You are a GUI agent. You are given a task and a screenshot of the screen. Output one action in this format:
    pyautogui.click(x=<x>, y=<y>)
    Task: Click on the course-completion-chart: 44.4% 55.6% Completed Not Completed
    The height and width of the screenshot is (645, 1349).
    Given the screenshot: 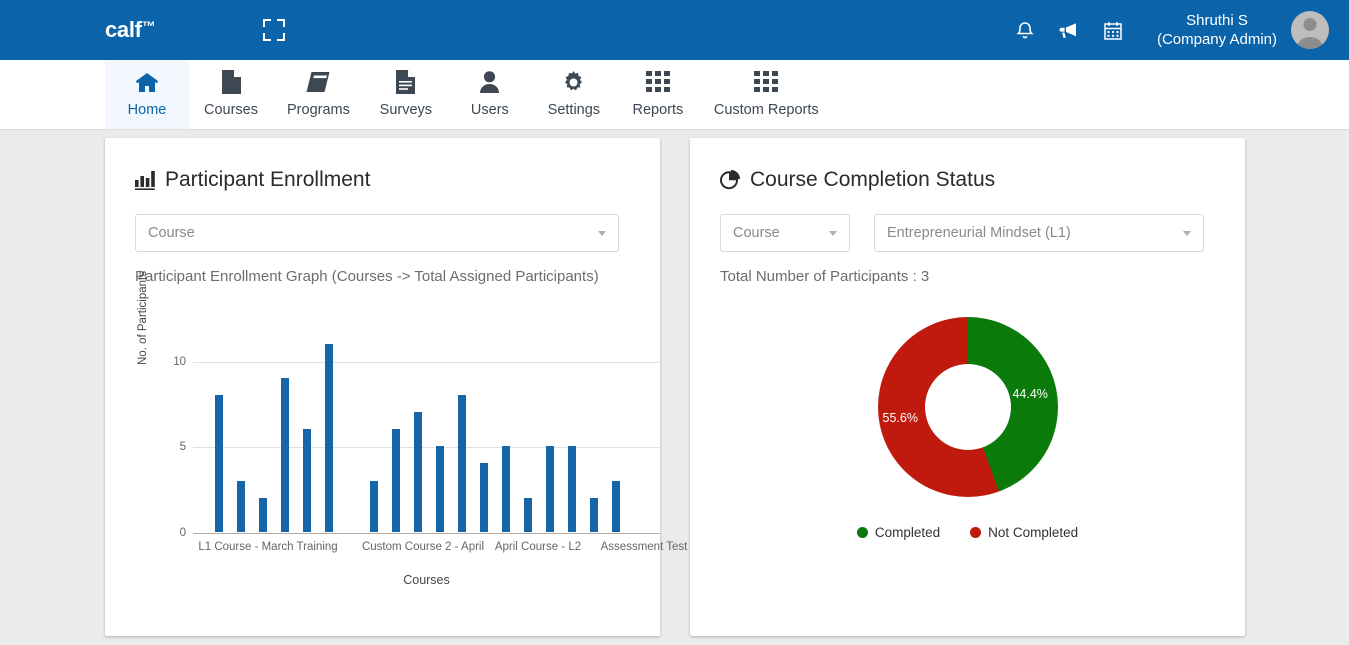 What is the action you would take?
    pyautogui.click(x=967, y=447)
    